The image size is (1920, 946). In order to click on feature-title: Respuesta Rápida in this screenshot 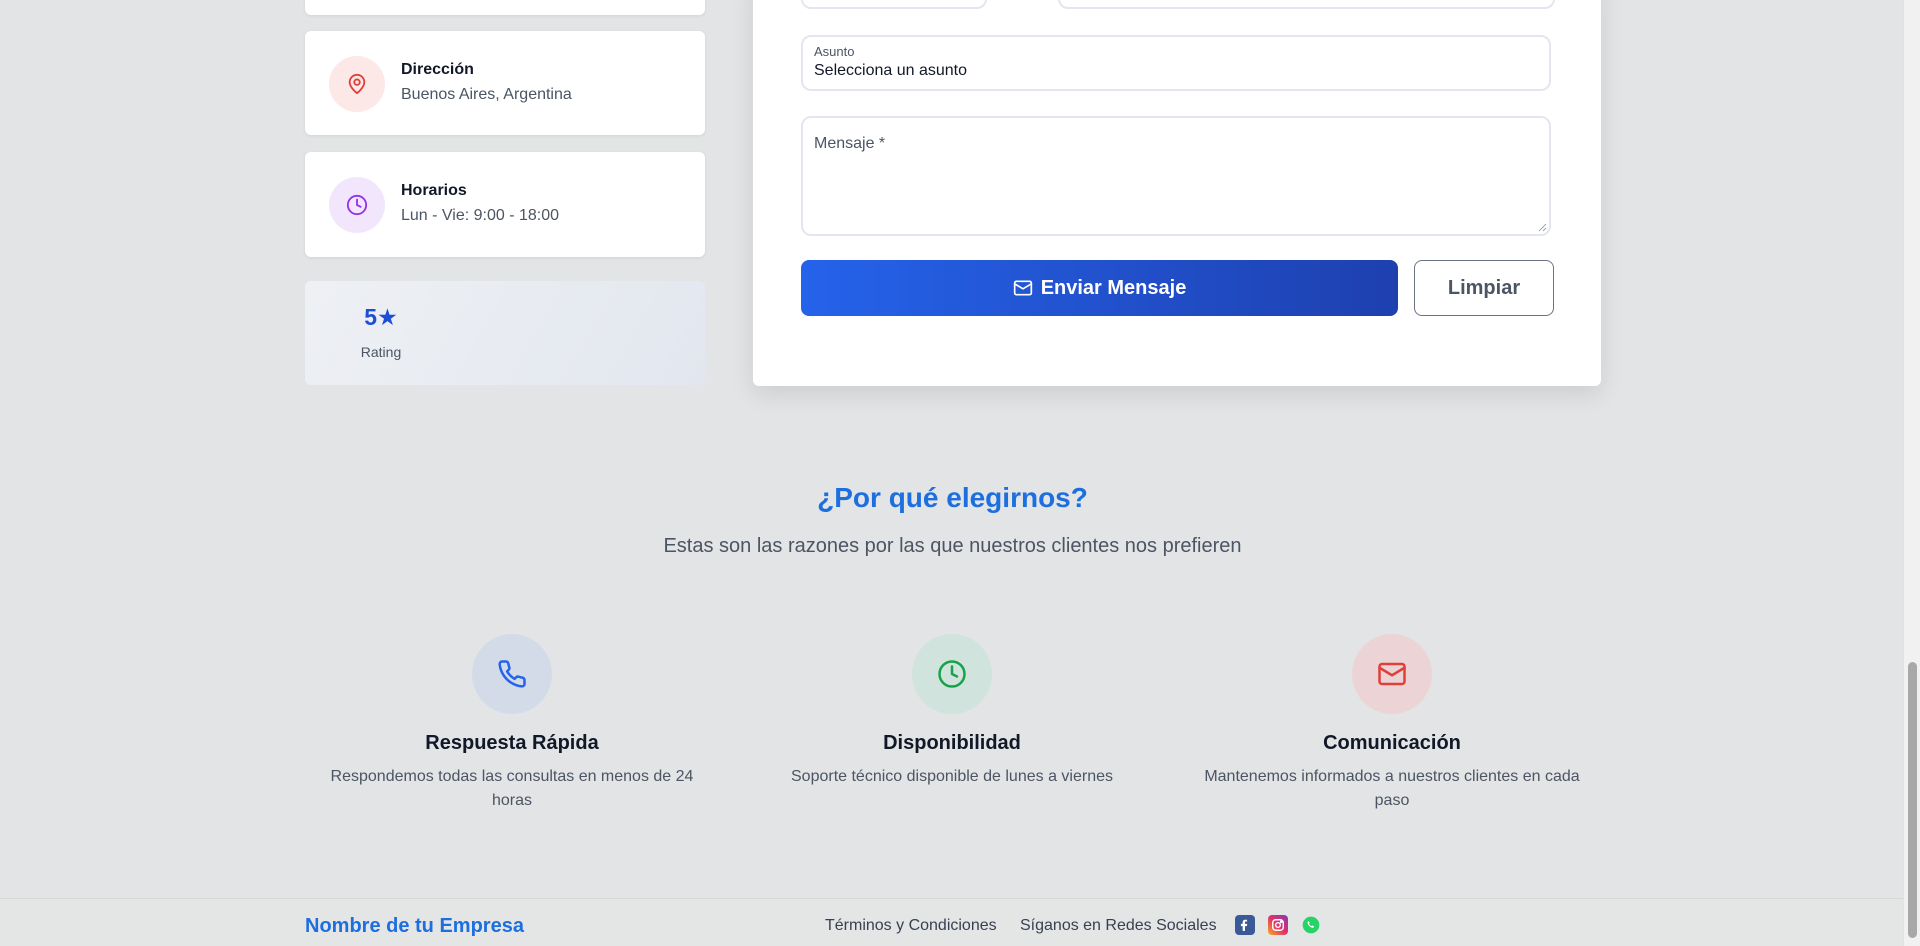, I will do `click(512, 743)`.